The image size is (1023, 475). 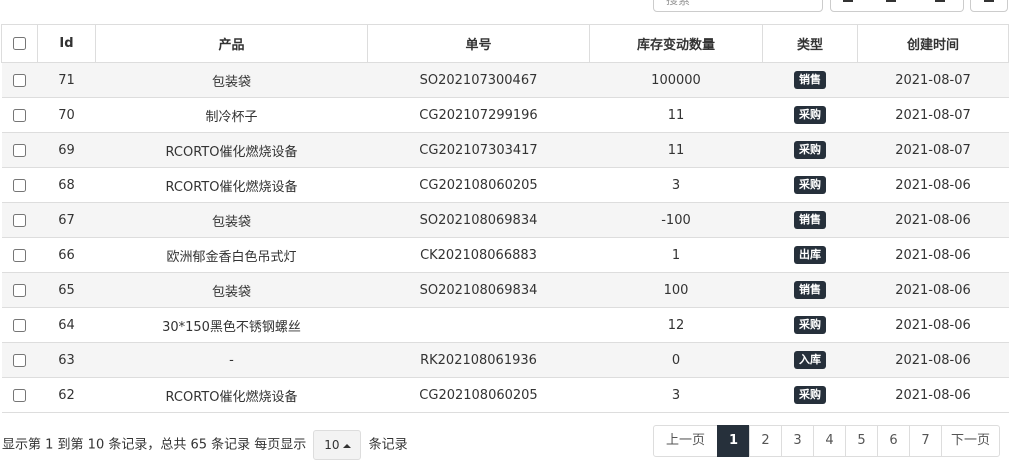 I want to click on header-type: 类型, so click(x=810, y=43).